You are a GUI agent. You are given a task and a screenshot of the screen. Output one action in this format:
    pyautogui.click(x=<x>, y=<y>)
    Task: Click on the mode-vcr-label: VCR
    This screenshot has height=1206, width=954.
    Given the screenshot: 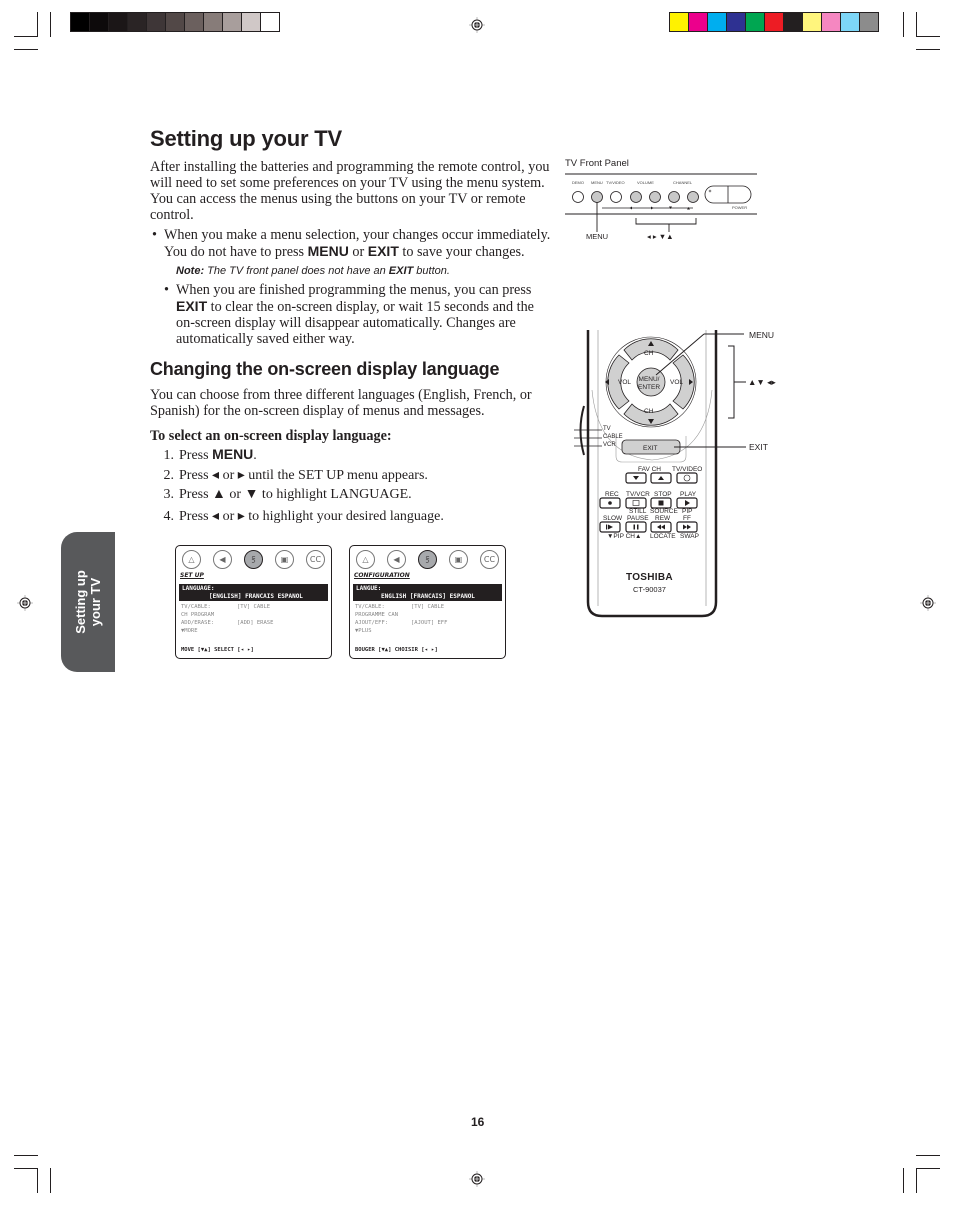 What is the action you would take?
    pyautogui.click(x=609, y=445)
    